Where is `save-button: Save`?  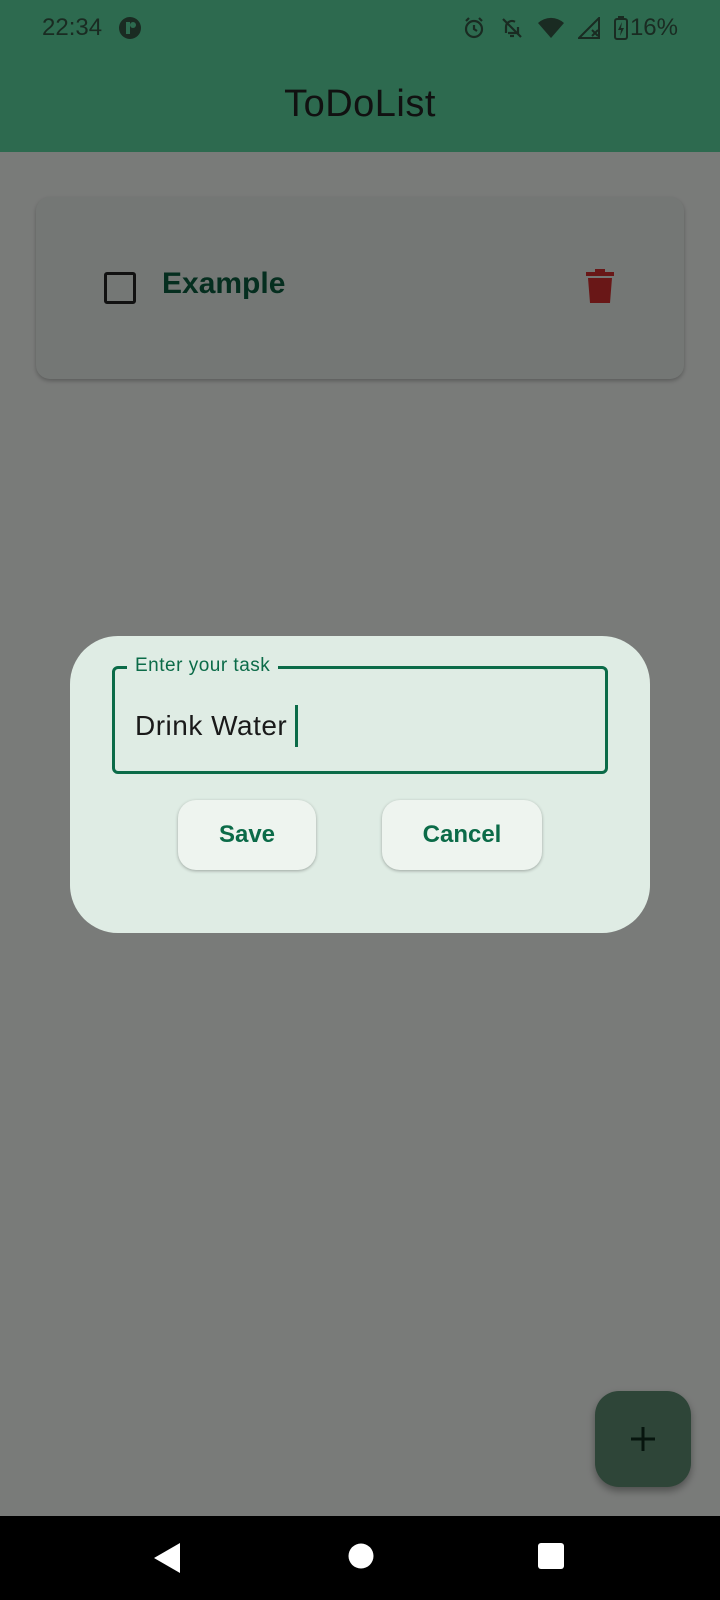 save-button: Save is located at coordinates (247, 835).